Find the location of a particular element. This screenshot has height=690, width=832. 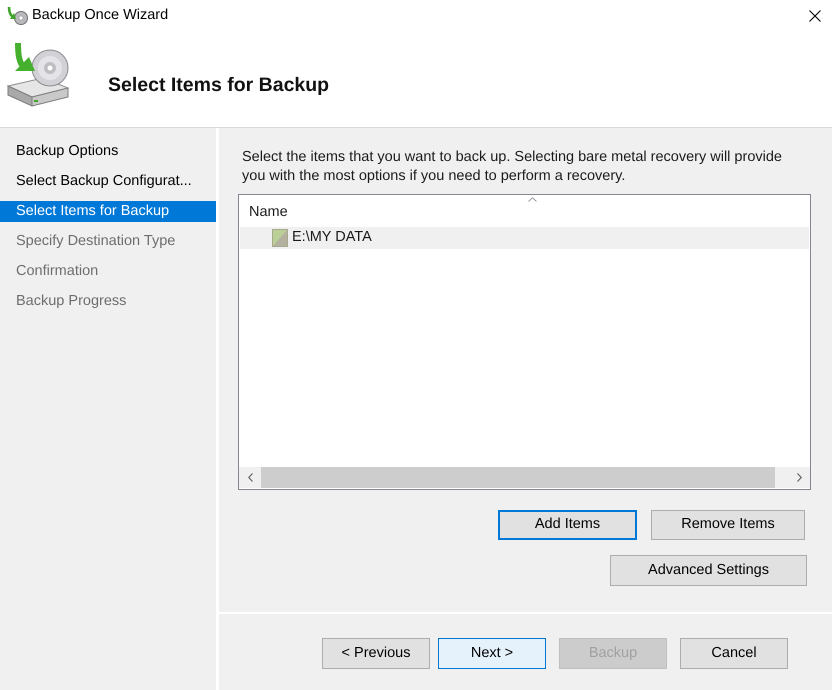

list-row: E:\MY DATA is located at coordinates (524, 238).